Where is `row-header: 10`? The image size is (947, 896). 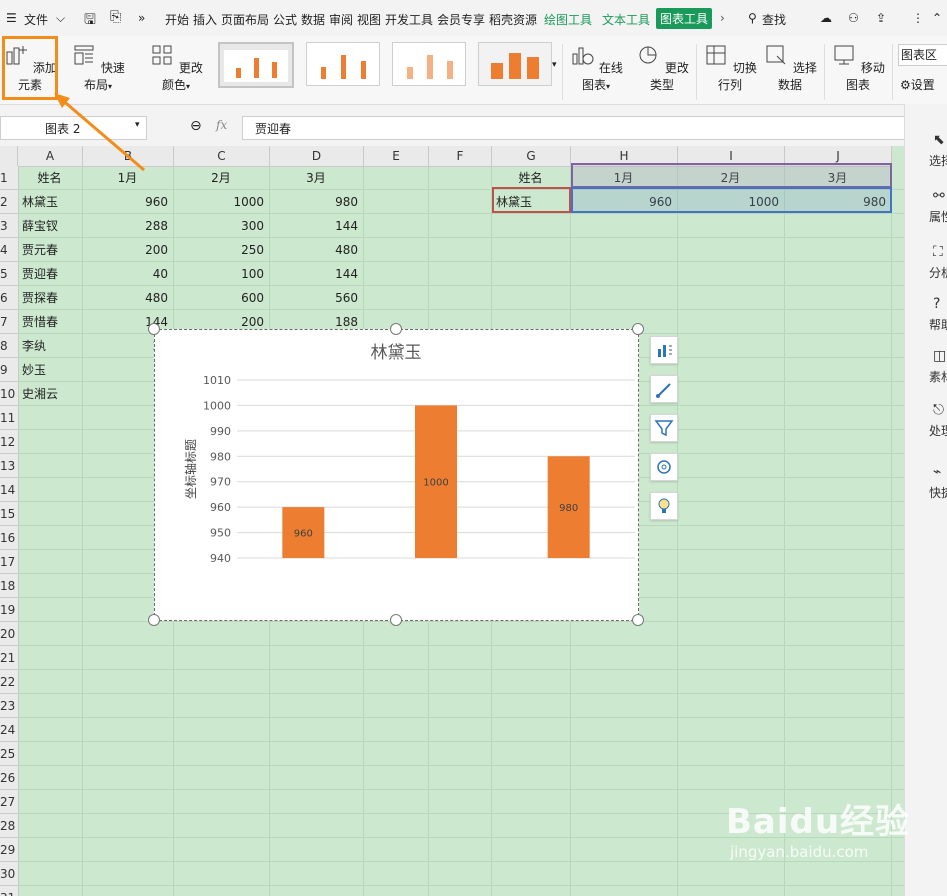 row-header: 10 is located at coordinates (9, 394).